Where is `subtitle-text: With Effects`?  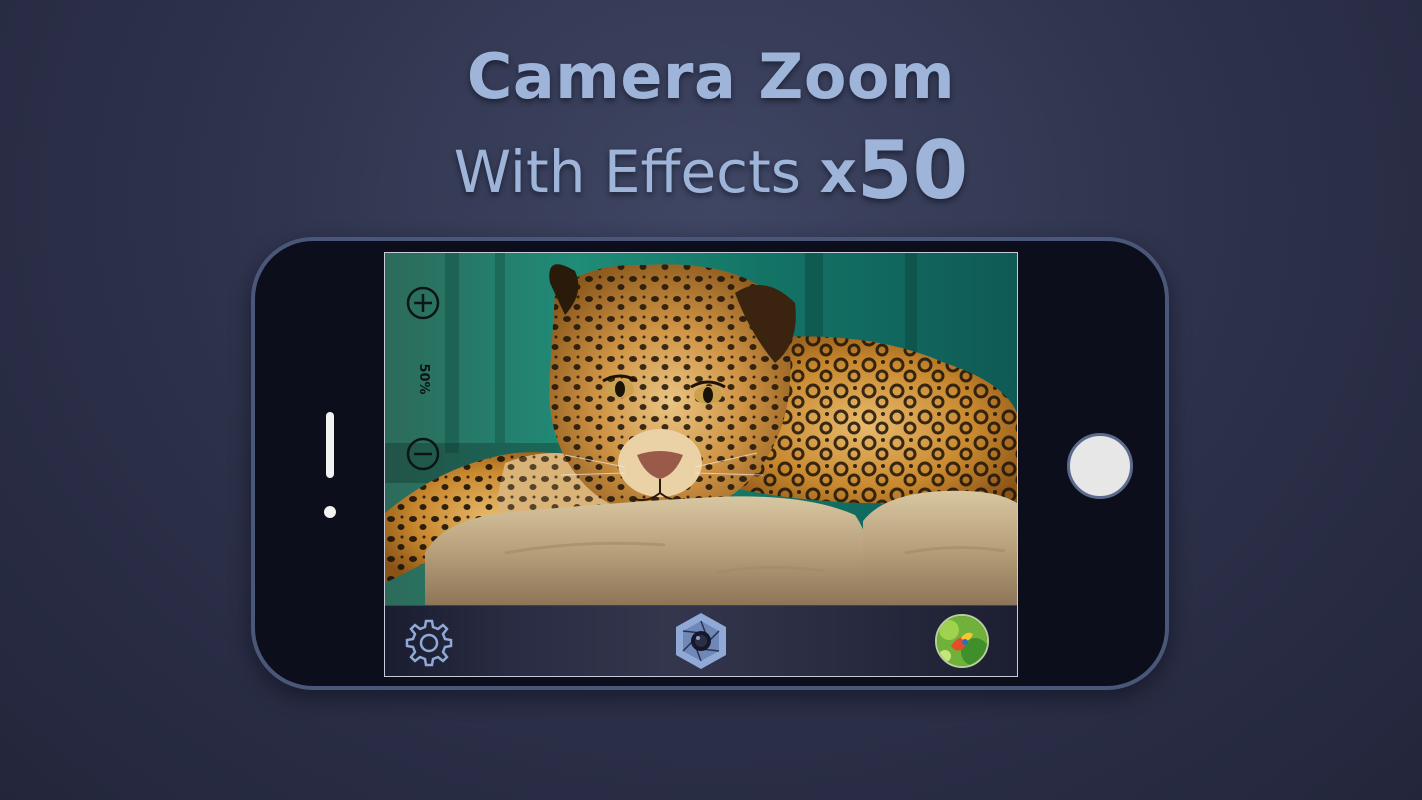
subtitle-text: With Effects is located at coordinates (636, 172).